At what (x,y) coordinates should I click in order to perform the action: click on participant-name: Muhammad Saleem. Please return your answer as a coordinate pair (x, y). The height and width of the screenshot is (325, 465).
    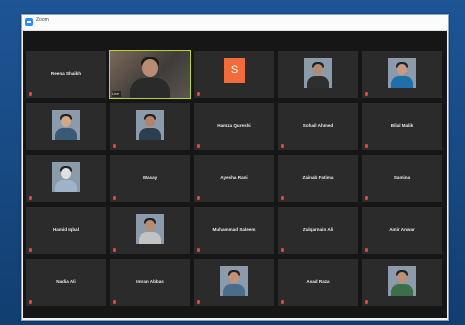
    Looking at the image, I should click on (234, 229).